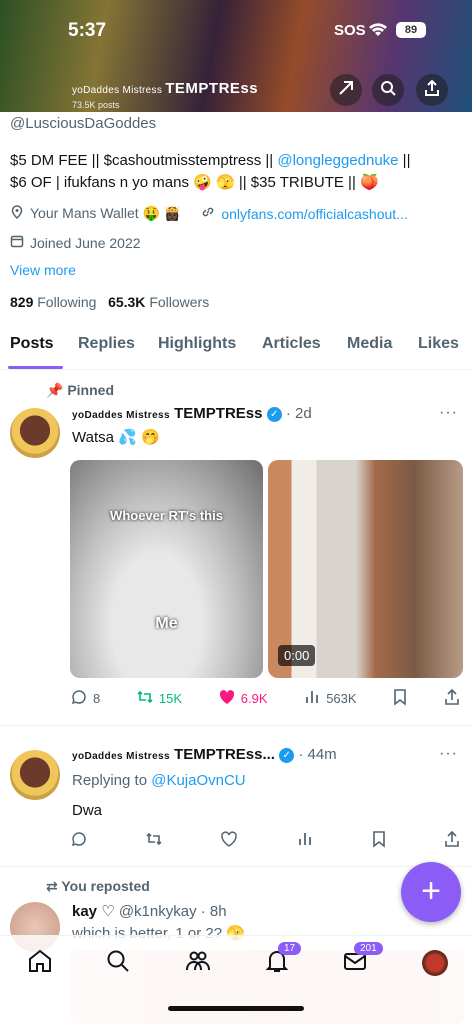  I want to click on bio-line1-text: $5 DM FEE || $cashoutmisstemptress ||, so click(144, 160).